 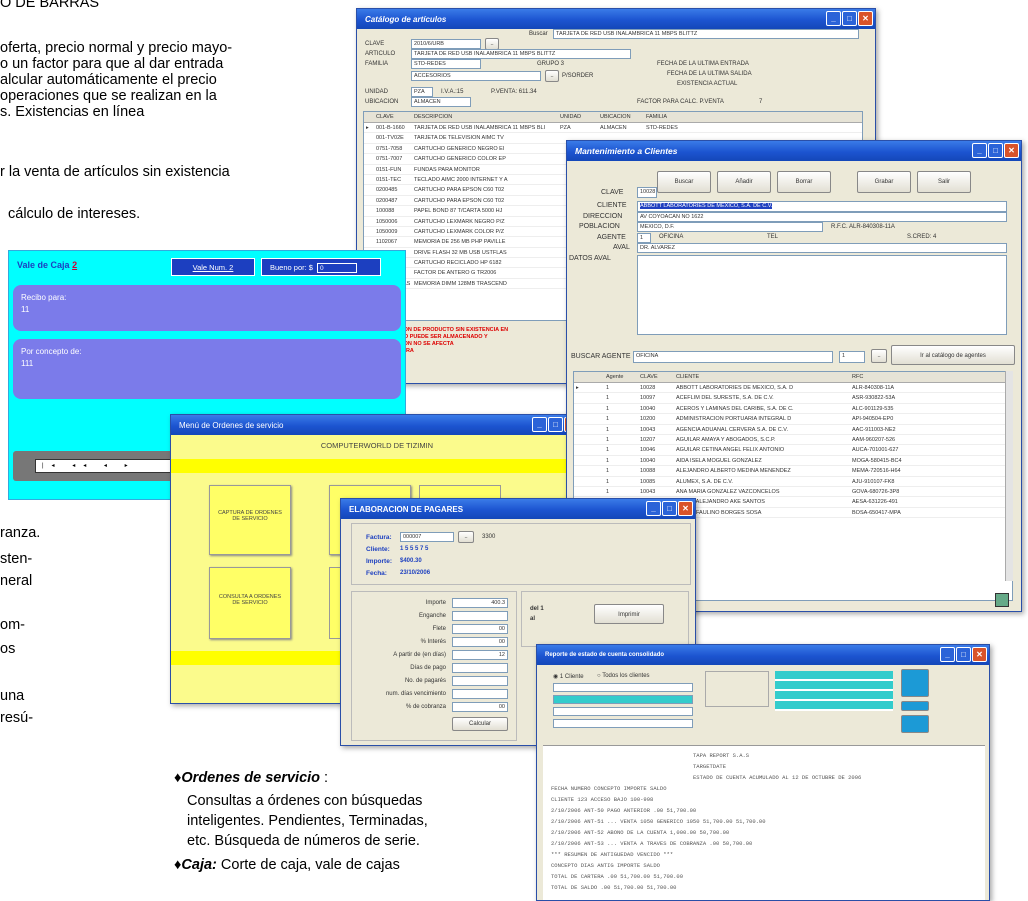 What do you see at coordinates (389, 179) in the screenshot?
I see `table-cell: 0151-TEC` at bounding box center [389, 179].